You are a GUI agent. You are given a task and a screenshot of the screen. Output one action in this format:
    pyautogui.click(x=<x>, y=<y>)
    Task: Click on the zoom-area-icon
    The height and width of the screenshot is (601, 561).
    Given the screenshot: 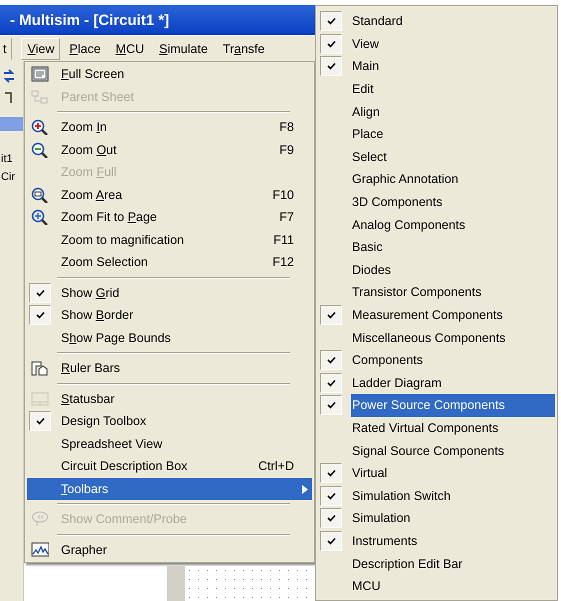 What is the action you would take?
    pyautogui.click(x=40, y=194)
    